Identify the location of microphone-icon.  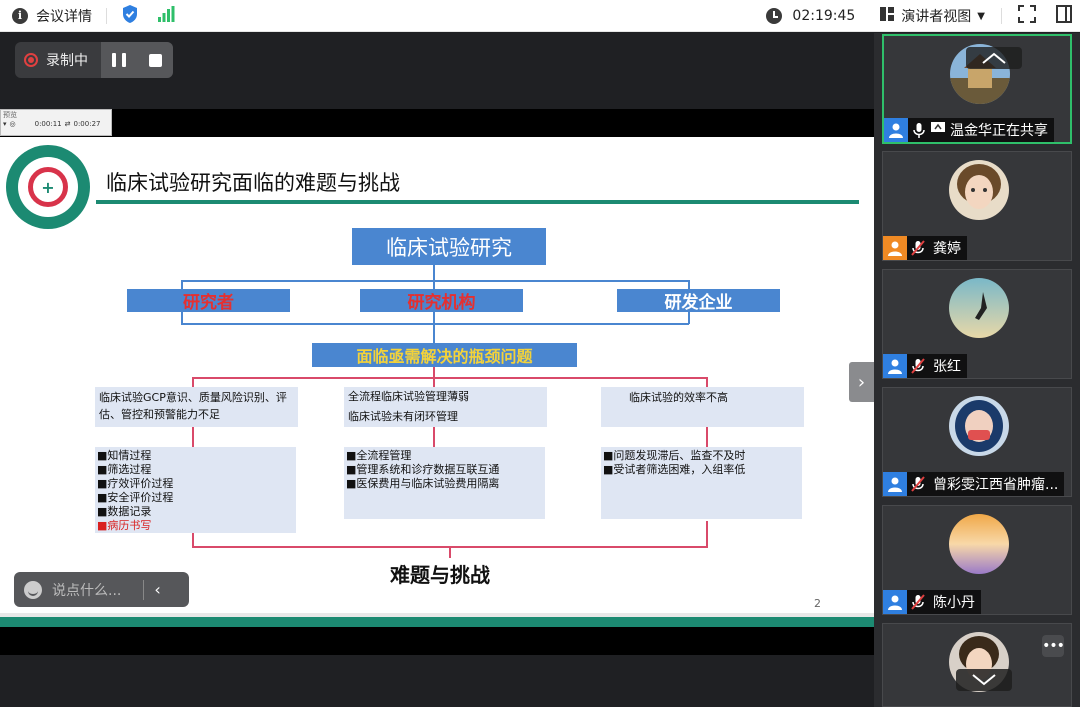
(919, 130).